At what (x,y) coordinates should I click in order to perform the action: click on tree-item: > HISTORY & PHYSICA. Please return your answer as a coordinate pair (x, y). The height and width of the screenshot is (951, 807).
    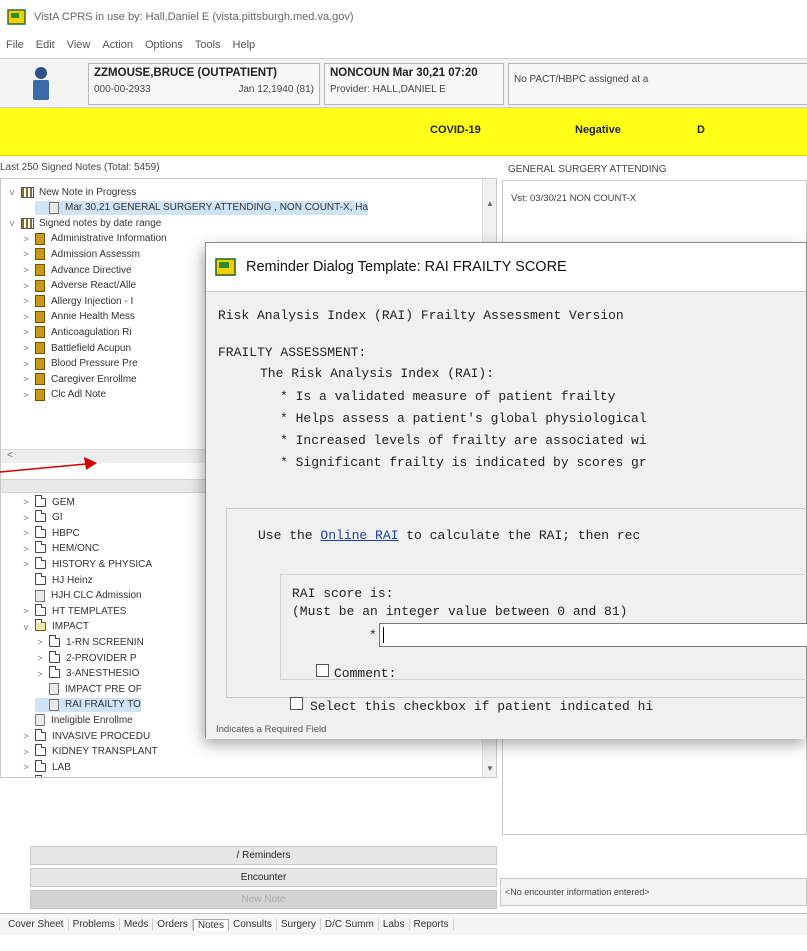
    Looking at the image, I should click on (86, 563).